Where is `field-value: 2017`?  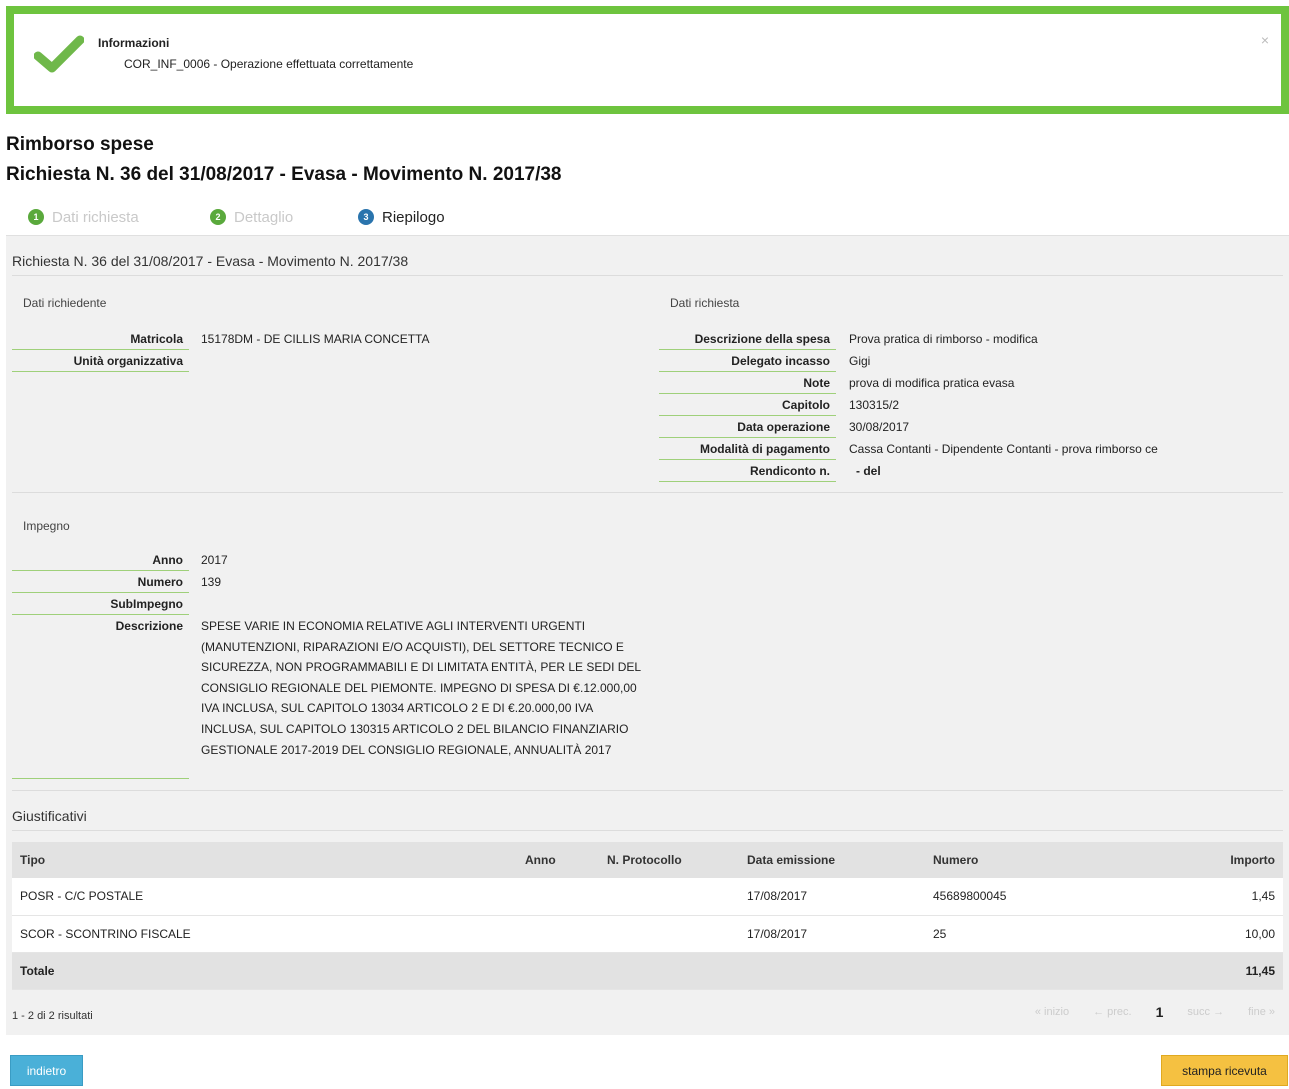 field-value: 2017 is located at coordinates (214, 560).